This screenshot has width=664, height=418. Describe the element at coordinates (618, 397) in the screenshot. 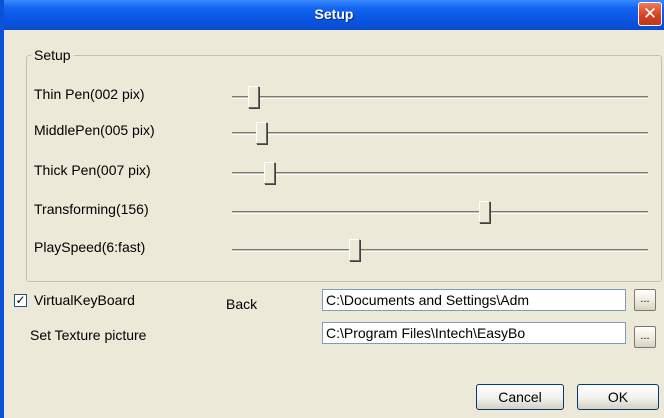

I see `ok-button: OK` at that location.